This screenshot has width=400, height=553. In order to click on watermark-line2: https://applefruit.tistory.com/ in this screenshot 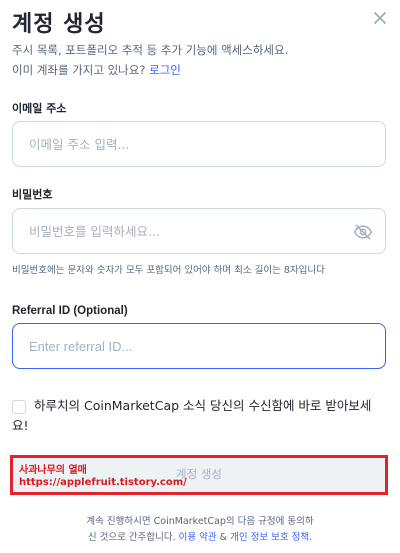, I will do `click(103, 482)`.